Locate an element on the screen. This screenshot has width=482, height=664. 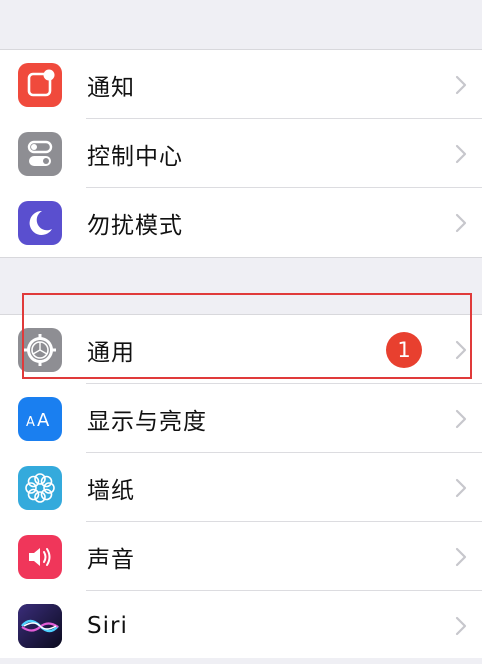
section-spacer is located at coordinates (241, 286).